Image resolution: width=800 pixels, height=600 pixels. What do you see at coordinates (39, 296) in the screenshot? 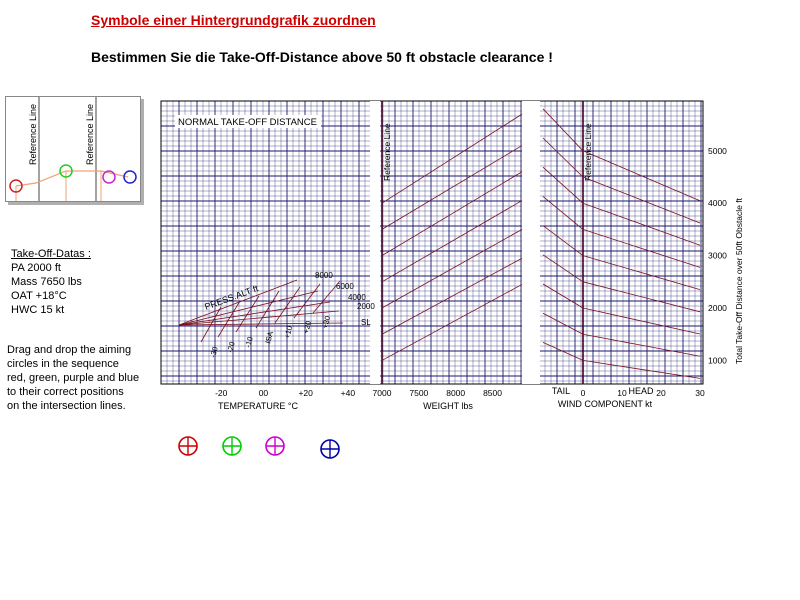
I see `takeoff-data-line: OAT +18°C` at bounding box center [39, 296].